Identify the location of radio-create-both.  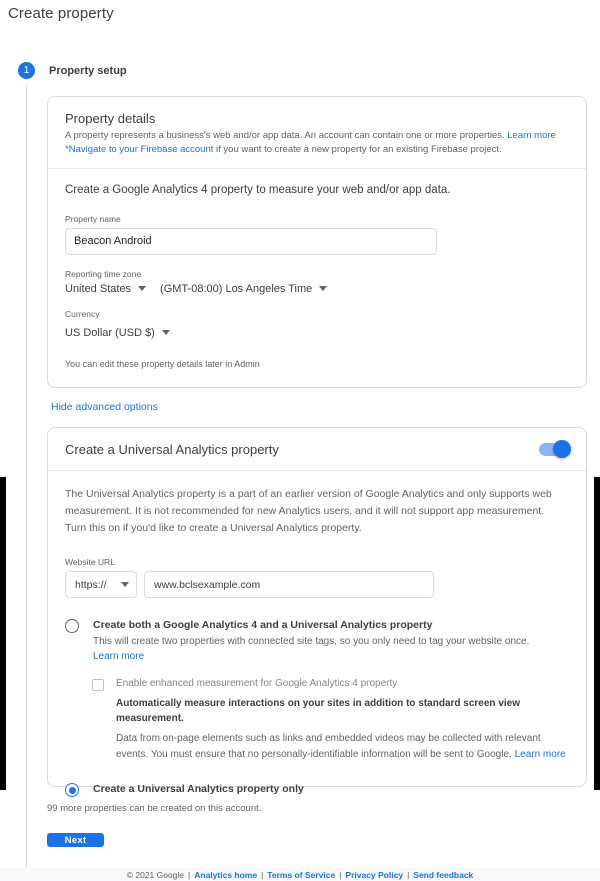
(72, 626).